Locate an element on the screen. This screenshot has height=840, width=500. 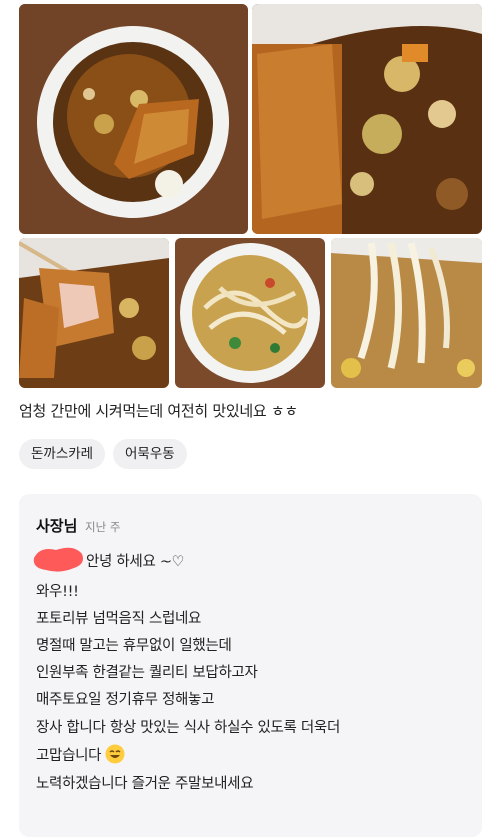
menu-tag-fishcake-udon: 어묵우동 is located at coordinates (150, 454).